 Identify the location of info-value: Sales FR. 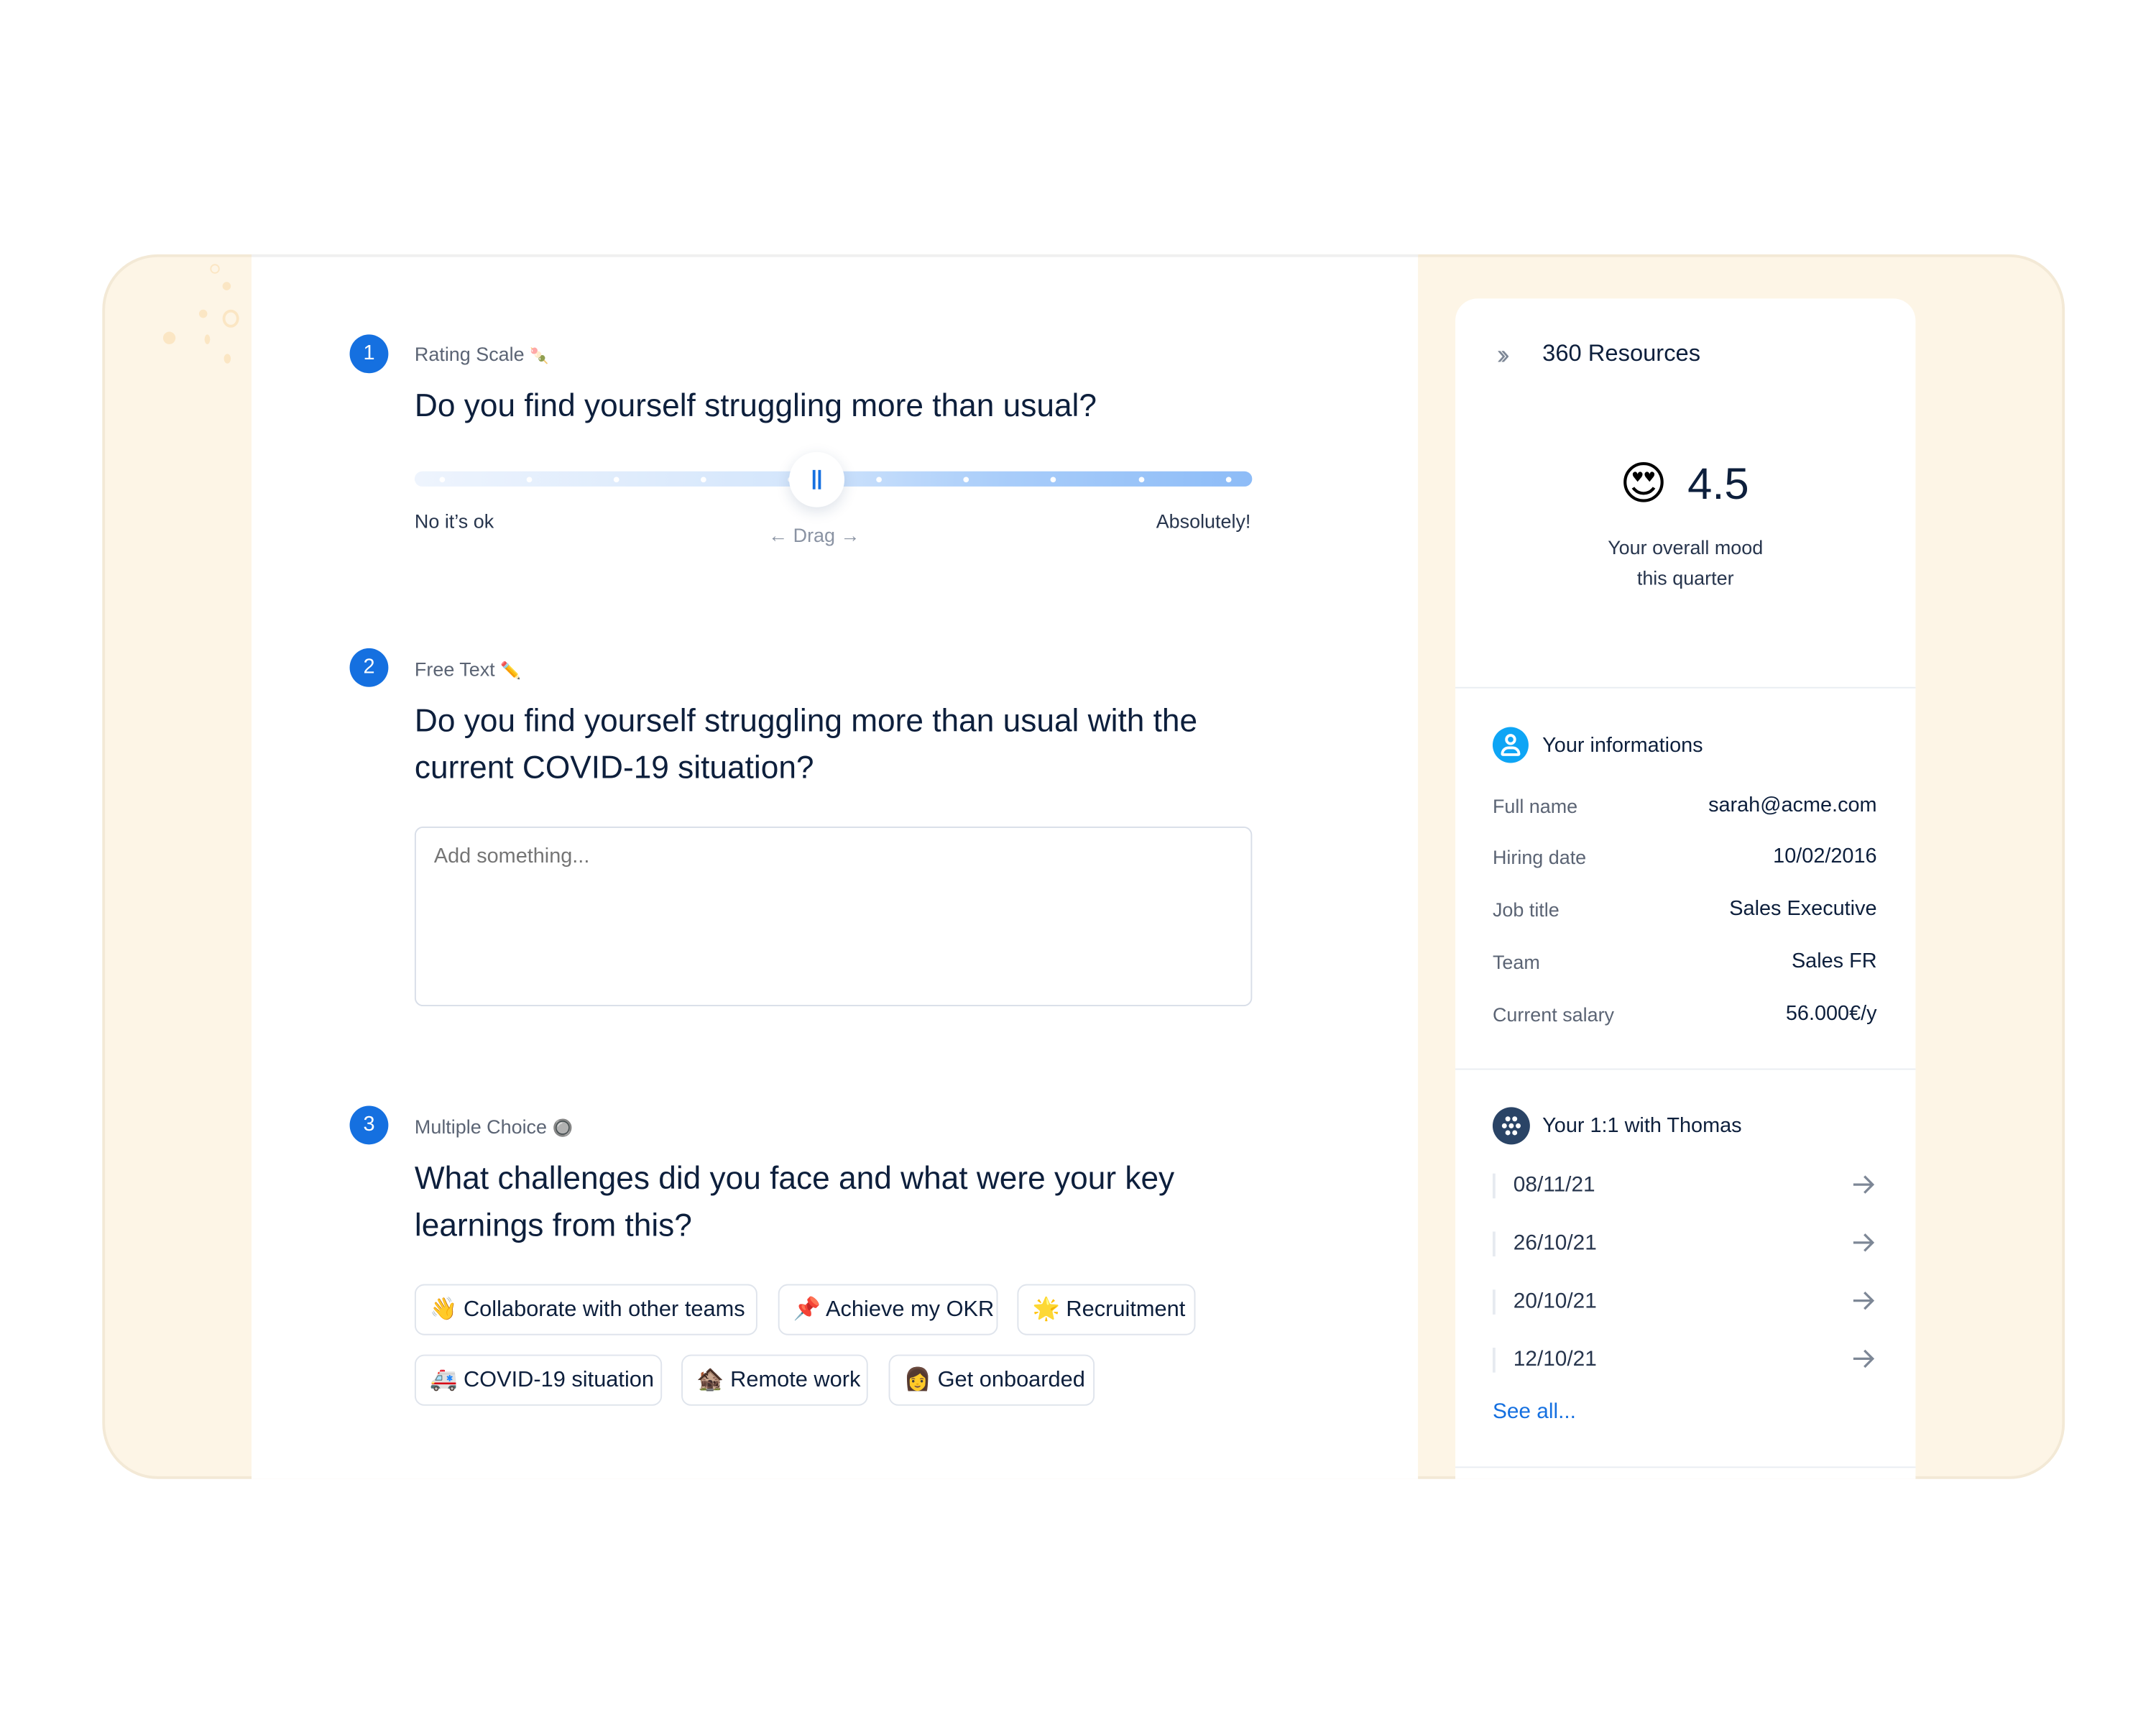
(1834, 961).